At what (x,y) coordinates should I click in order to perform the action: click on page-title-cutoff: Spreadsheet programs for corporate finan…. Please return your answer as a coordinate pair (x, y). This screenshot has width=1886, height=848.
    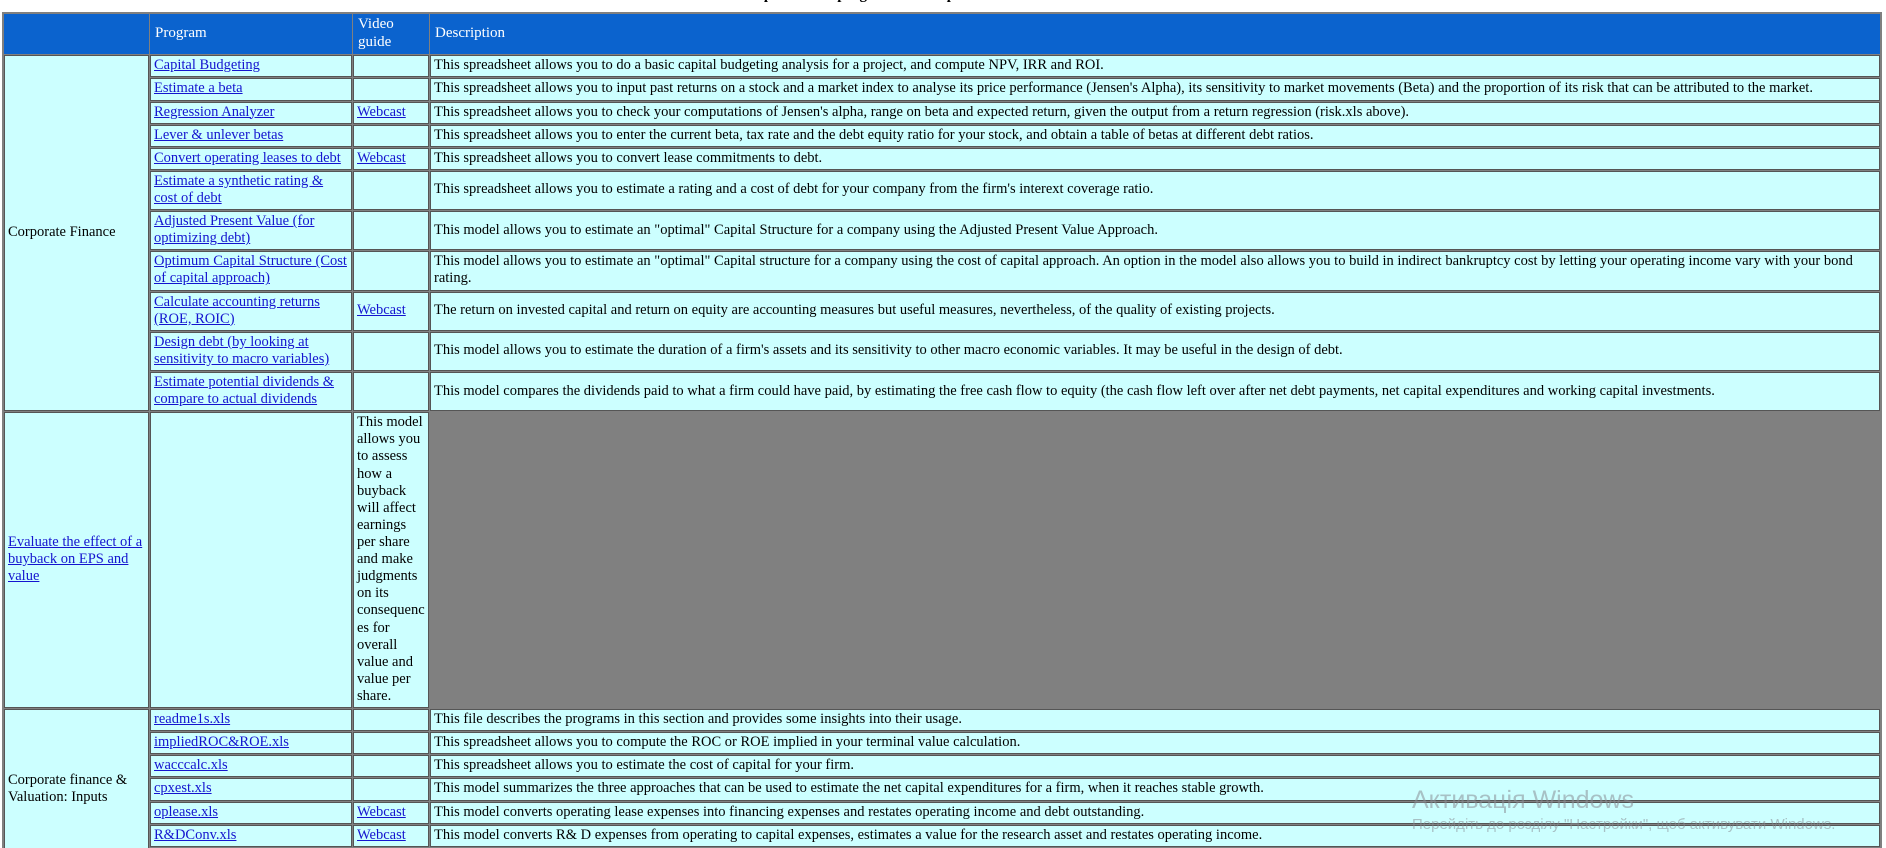
    Looking at the image, I should click on (943, 1).